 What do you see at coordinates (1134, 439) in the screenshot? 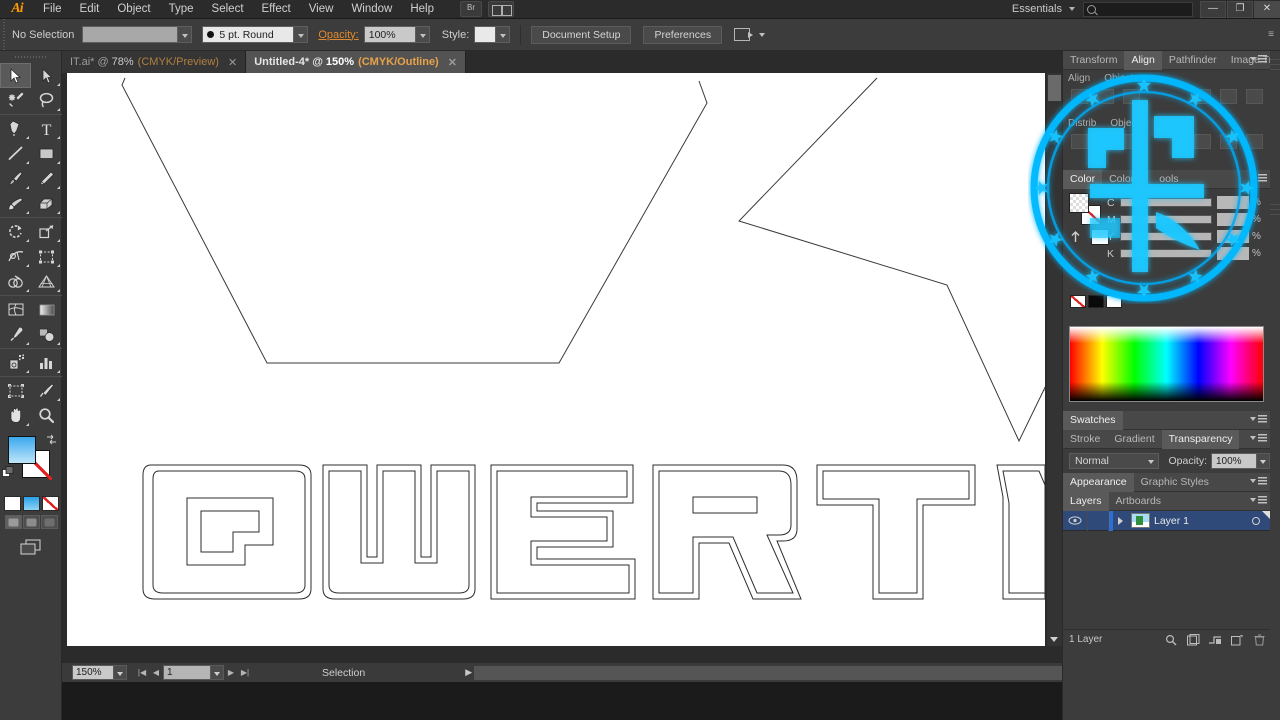
I see `tab-gradient: Gradient` at bounding box center [1134, 439].